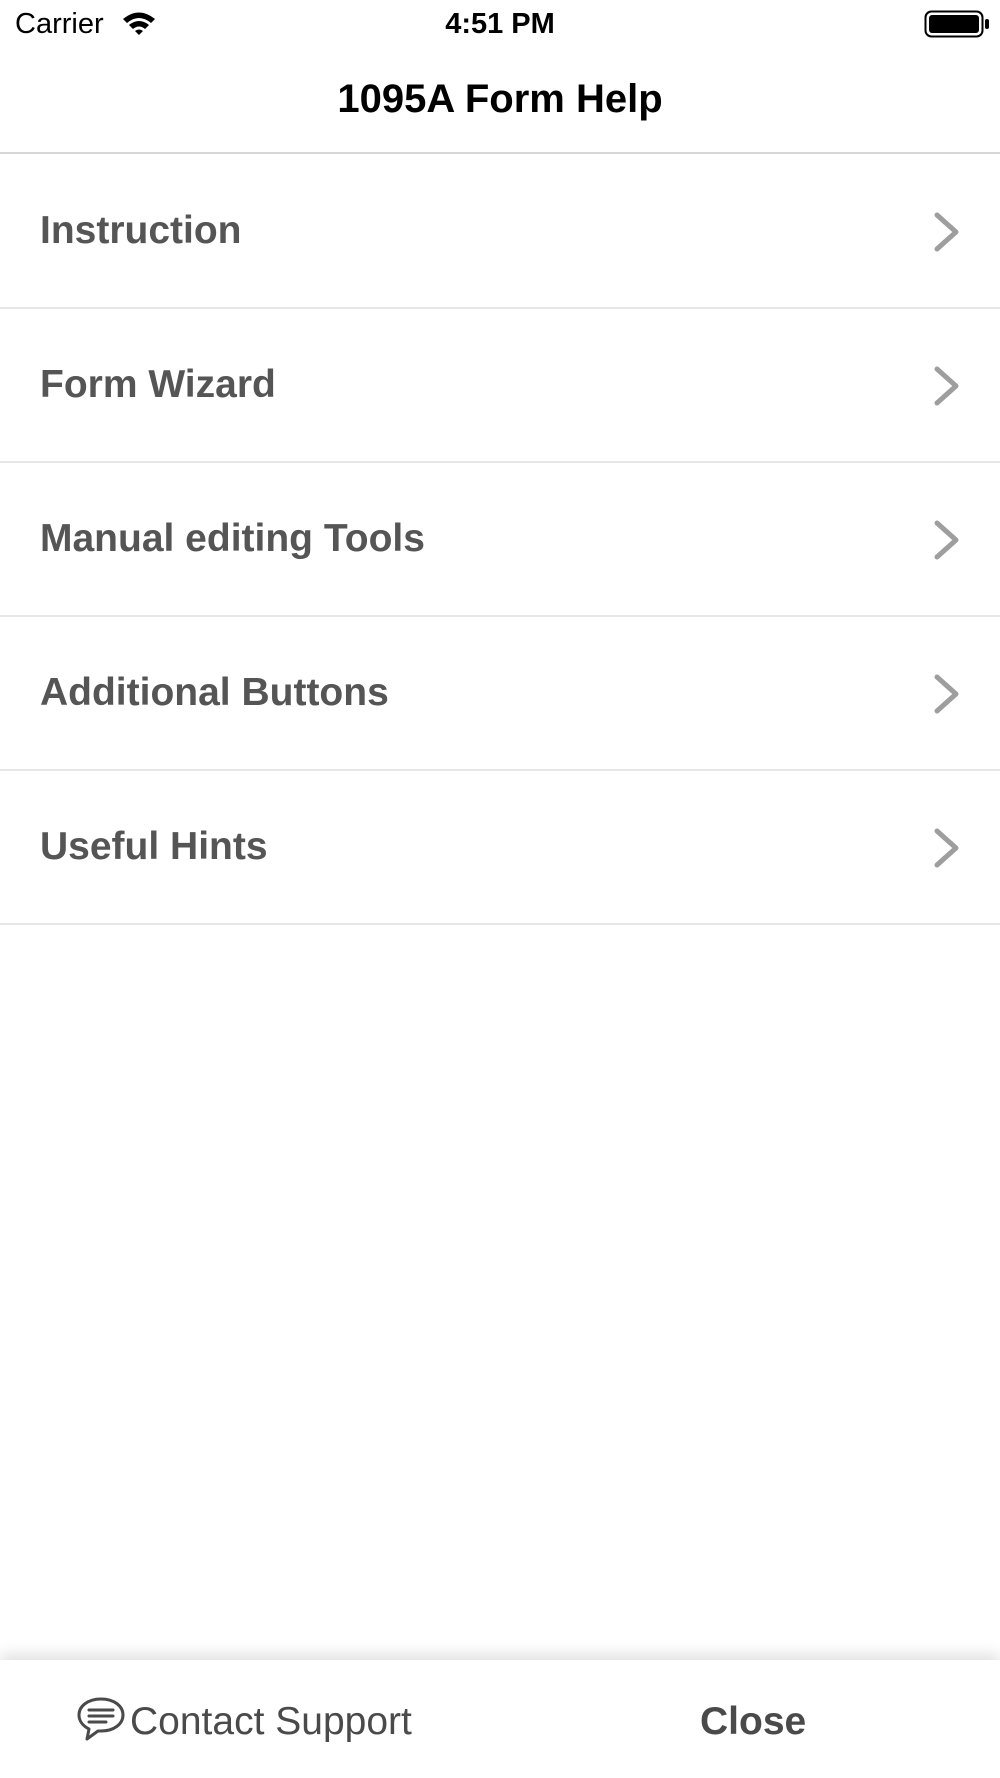 The height and width of the screenshot is (1778, 1000). What do you see at coordinates (214, 692) in the screenshot?
I see `menu-item-label: Additional Buttons` at bounding box center [214, 692].